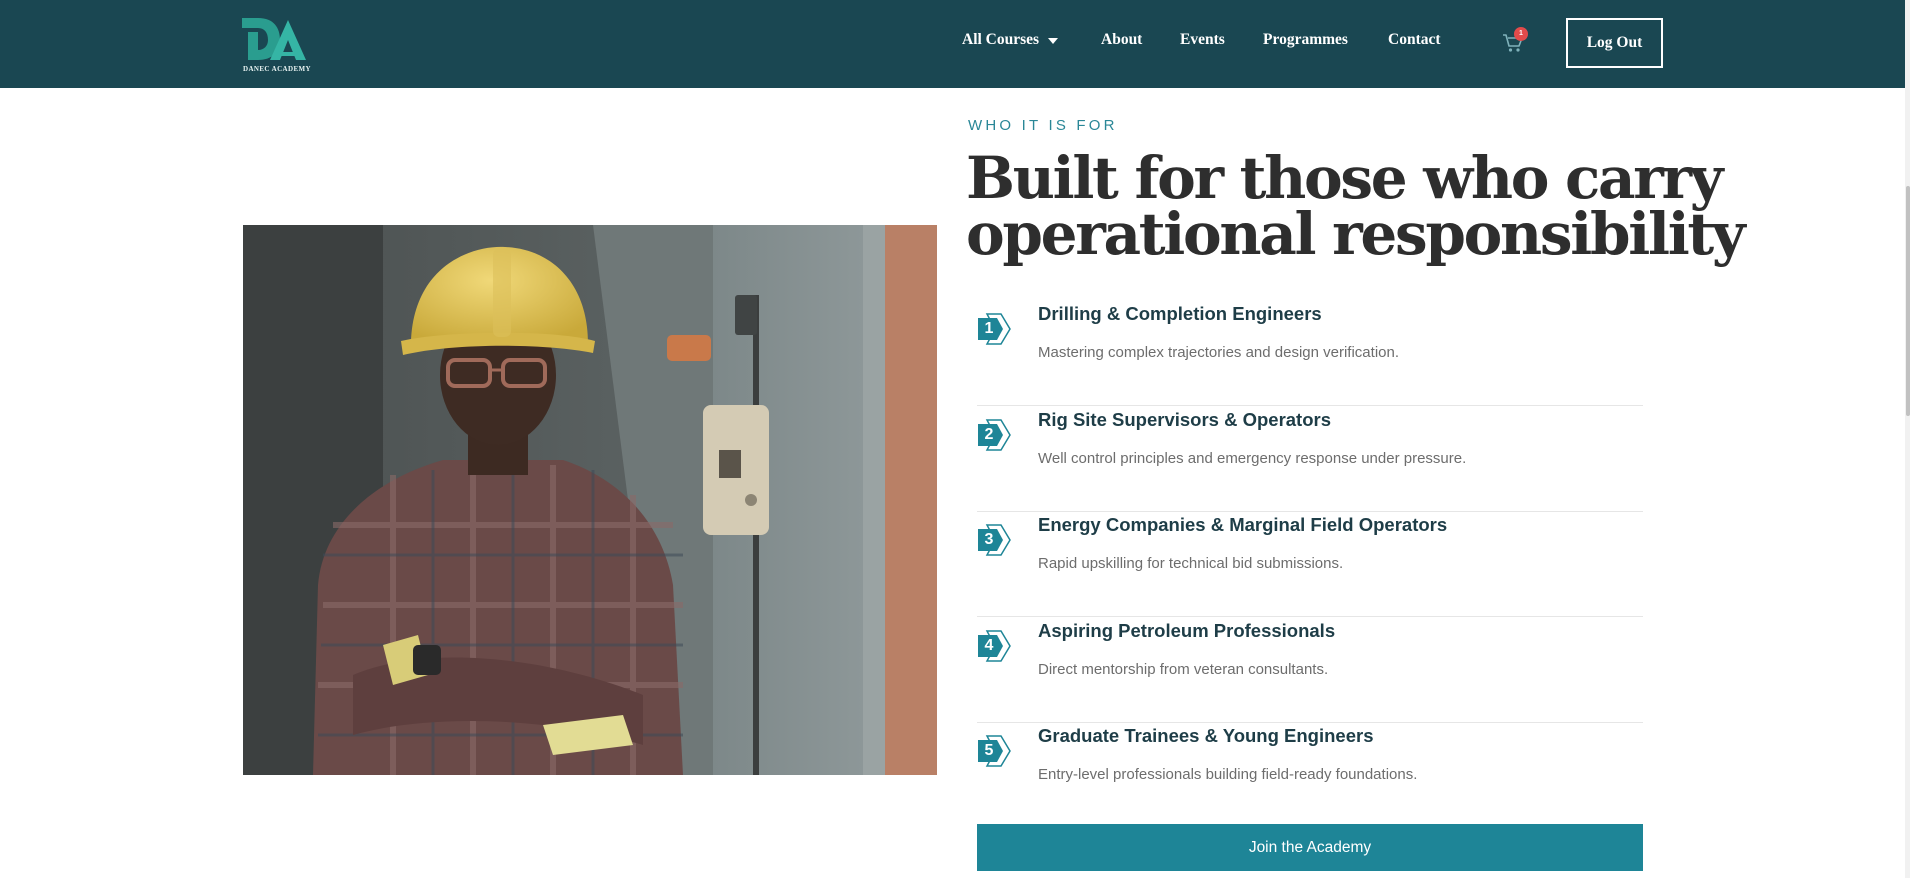  What do you see at coordinates (1305, 40) in the screenshot?
I see `nav-programmes: Programmes` at bounding box center [1305, 40].